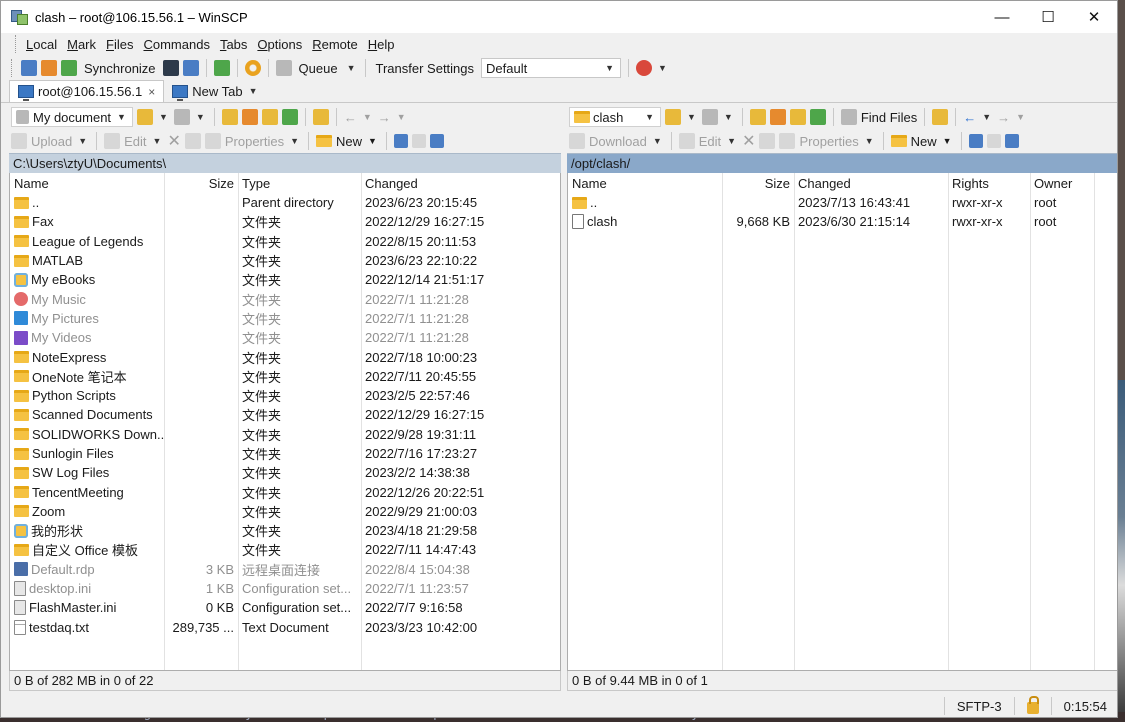 Image resolution: width=1125 pixels, height=722 pixels. What do you see at coordinates (285, 549) in the screenshot?
I see `table-row: 自定义 Office 模板 文件夹 2022/7/11 14:47:43` at bounding box center [285, 549].